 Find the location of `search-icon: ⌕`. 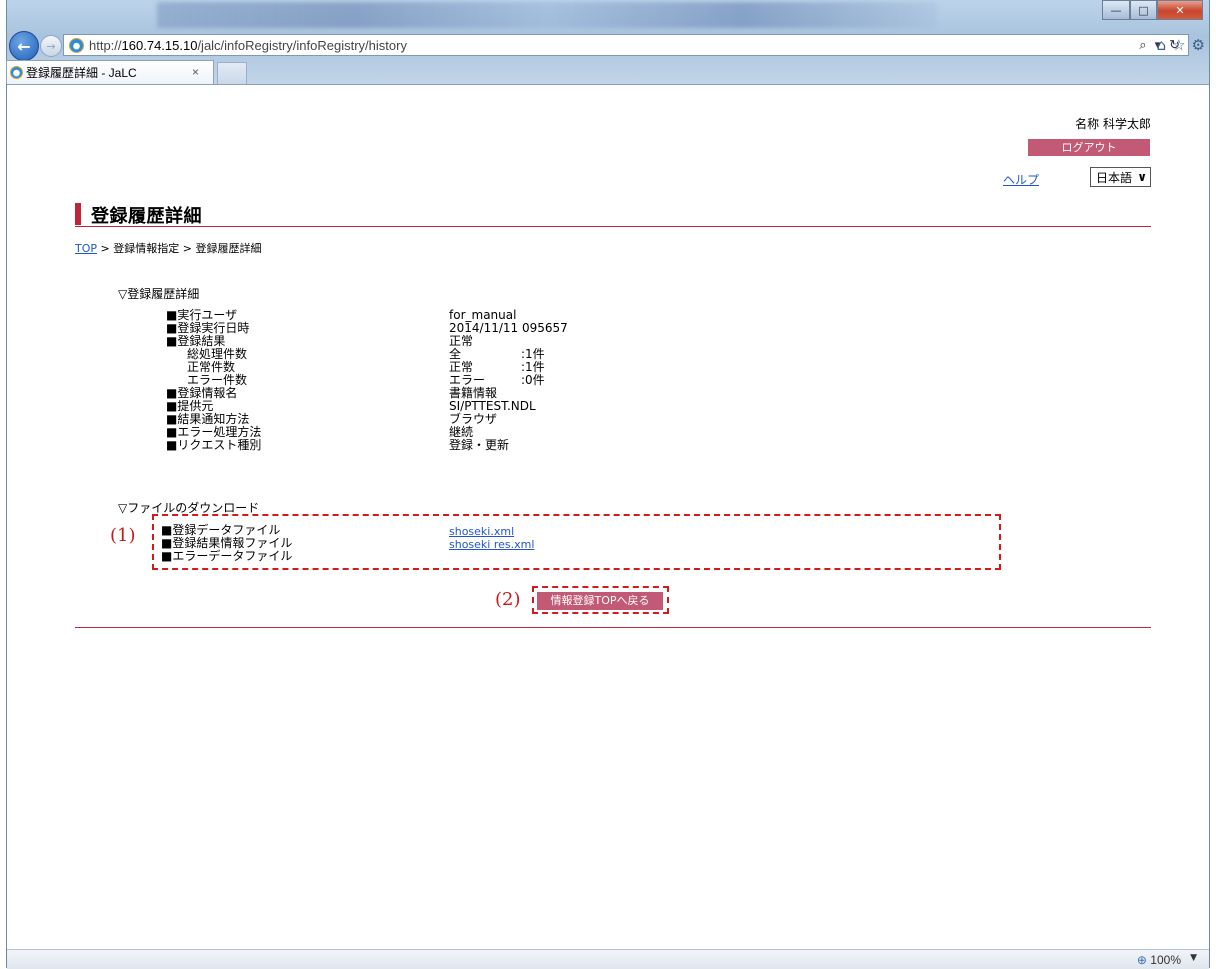

search-icon: ⌕ is located at coordinates (1142, 45).